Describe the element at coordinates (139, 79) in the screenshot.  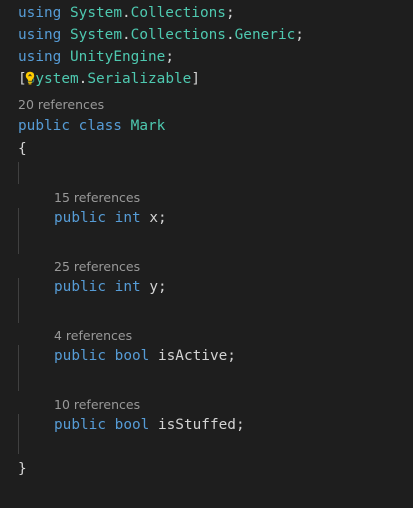
I see `attribute-serializable: Serializable` at that location.